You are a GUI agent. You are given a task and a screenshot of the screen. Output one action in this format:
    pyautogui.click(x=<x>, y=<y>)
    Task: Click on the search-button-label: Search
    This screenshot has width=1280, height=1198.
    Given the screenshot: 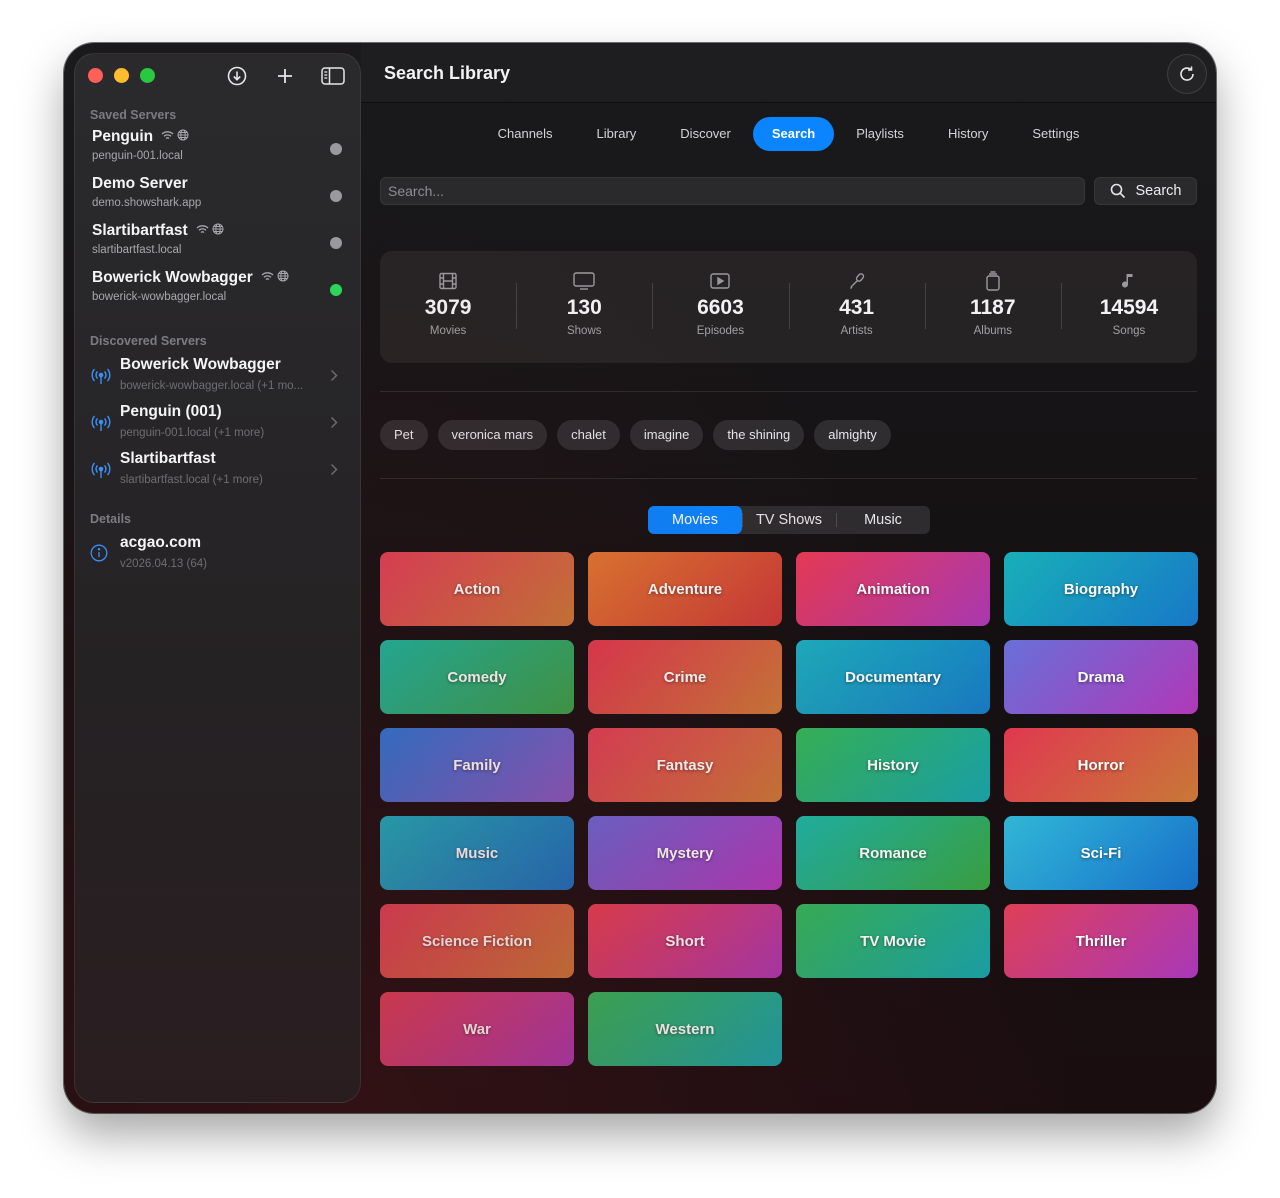 What is the action you would take?
    pyautogui.click(x=1158, y=191)
    